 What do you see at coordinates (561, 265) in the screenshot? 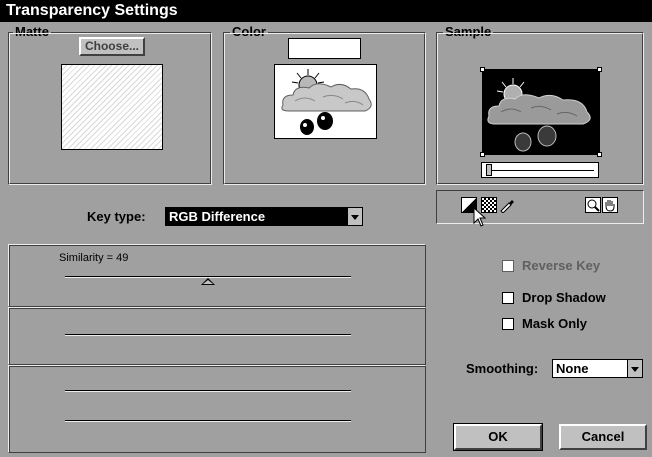
I see `reverse-key-label: Reverse Key` at bounding box center [561, 265].